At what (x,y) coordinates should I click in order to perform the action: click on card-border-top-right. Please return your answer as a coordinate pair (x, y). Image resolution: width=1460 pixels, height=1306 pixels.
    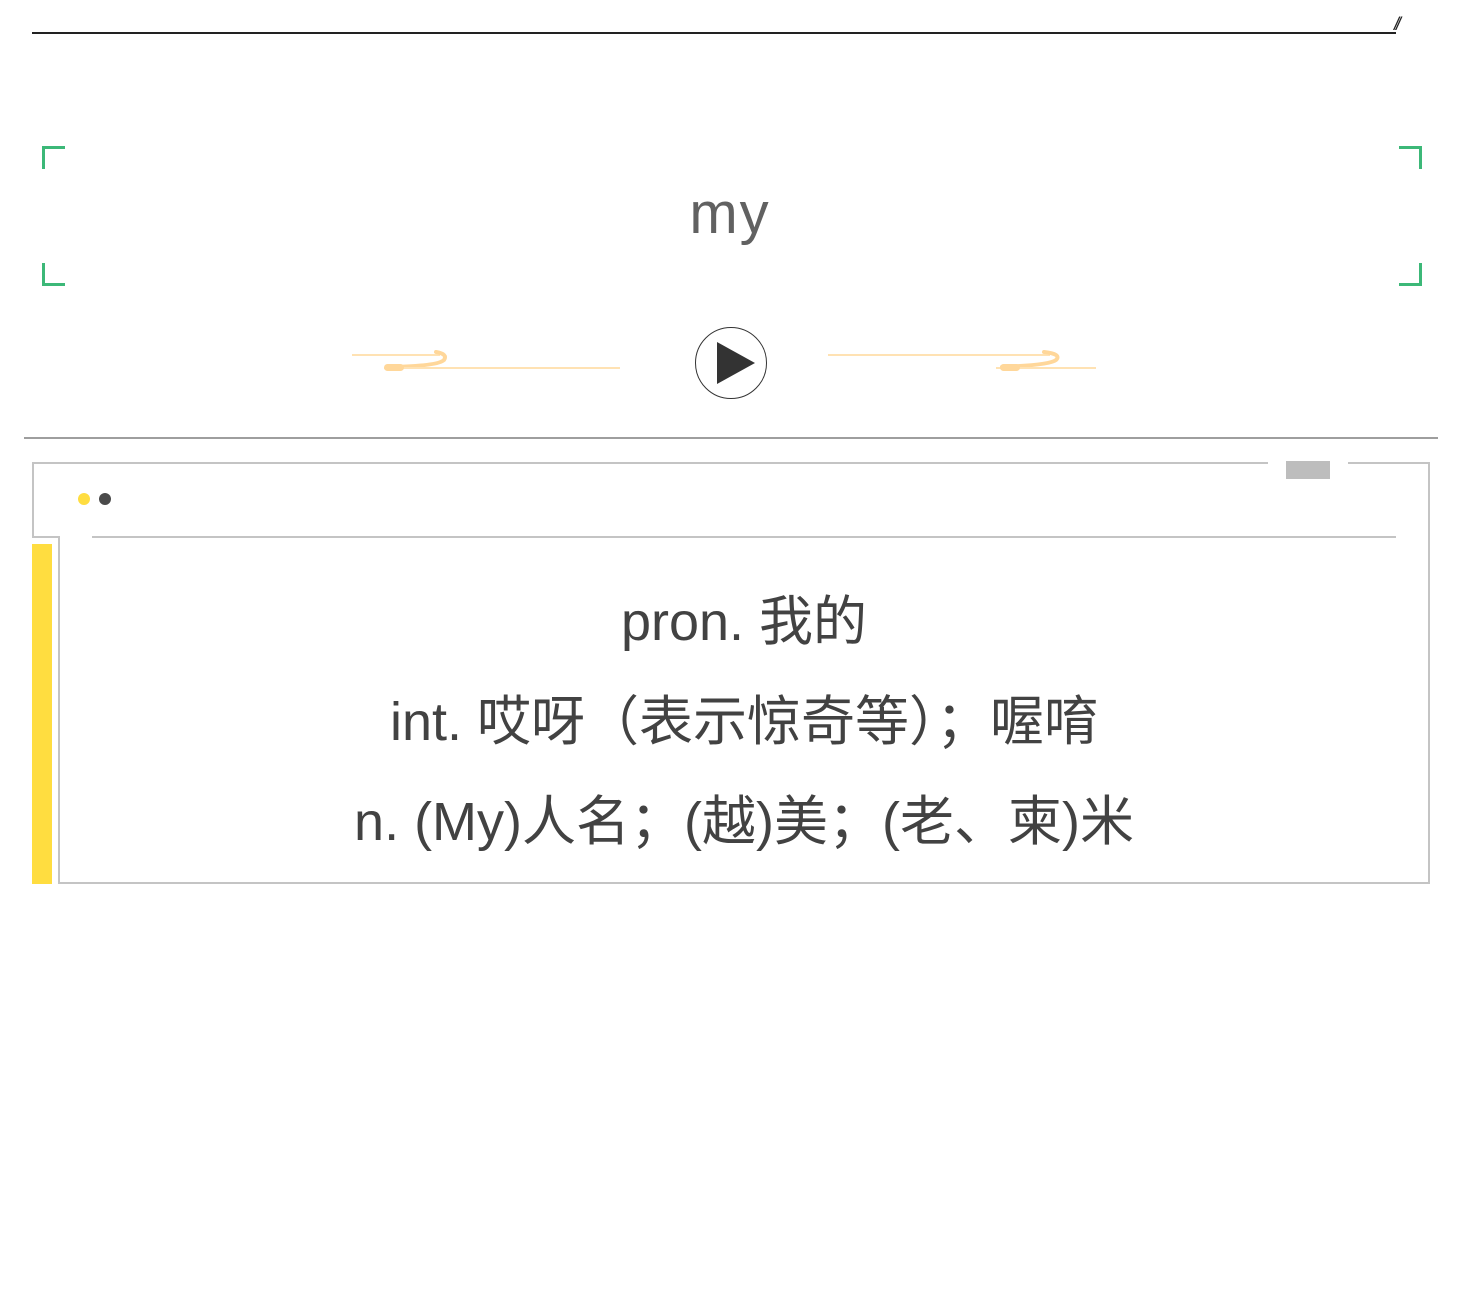
    Looking at the image, I should click on (1389, 463).